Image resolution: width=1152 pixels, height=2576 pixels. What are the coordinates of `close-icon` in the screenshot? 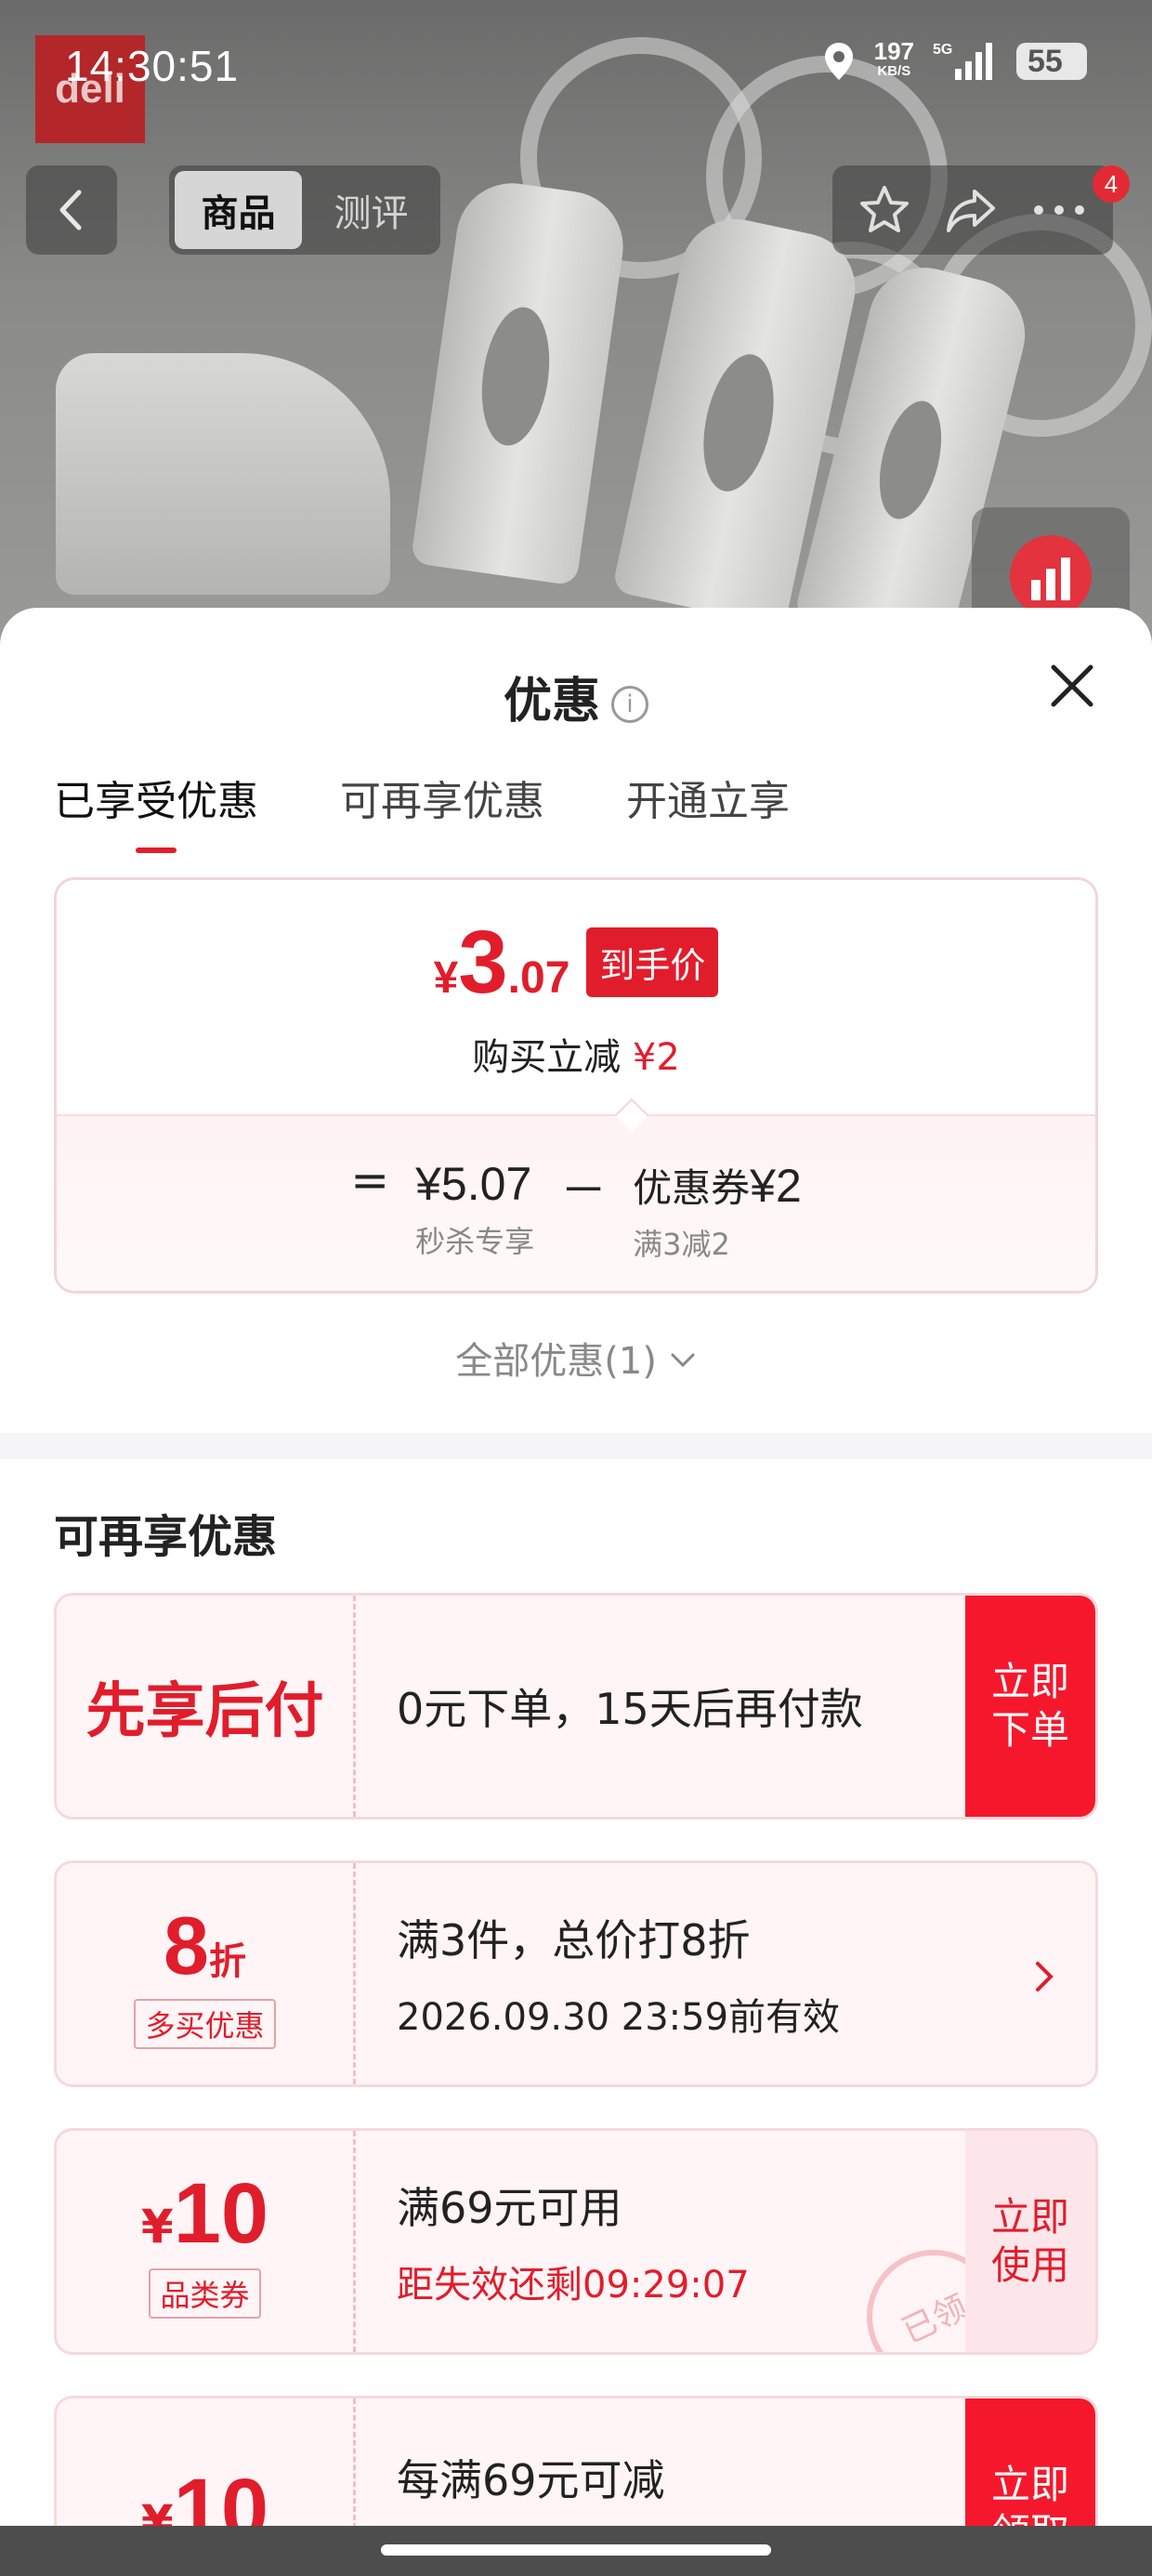 It's located at (1072, 686).